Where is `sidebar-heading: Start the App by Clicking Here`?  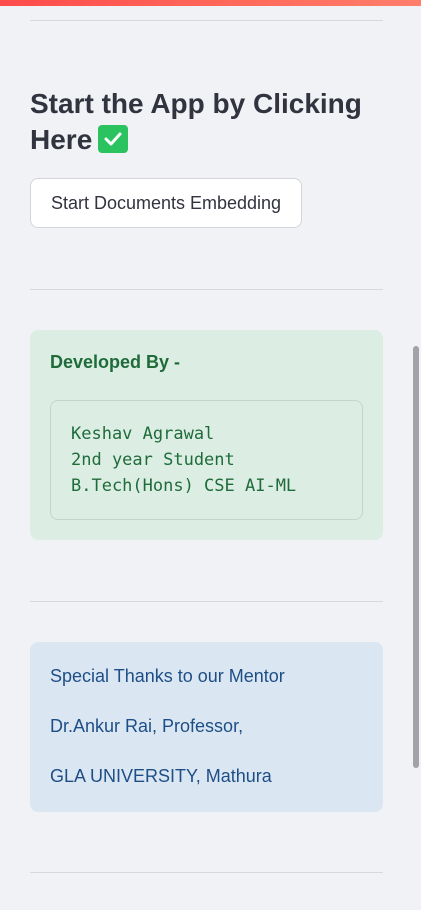
sidebar-heading: Start the App by Clicking Here is located at coordinates (200, 122).